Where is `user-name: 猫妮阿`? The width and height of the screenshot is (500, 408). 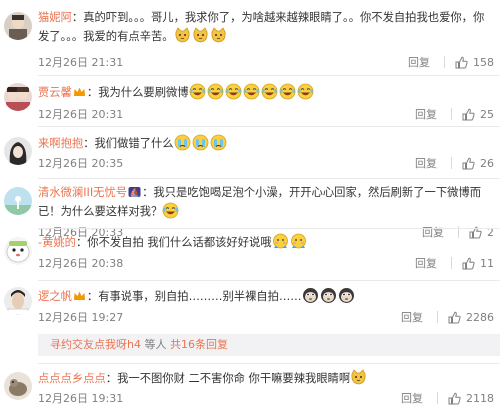
user-name: 猫妮阿 is located at coordinates (55, 17).